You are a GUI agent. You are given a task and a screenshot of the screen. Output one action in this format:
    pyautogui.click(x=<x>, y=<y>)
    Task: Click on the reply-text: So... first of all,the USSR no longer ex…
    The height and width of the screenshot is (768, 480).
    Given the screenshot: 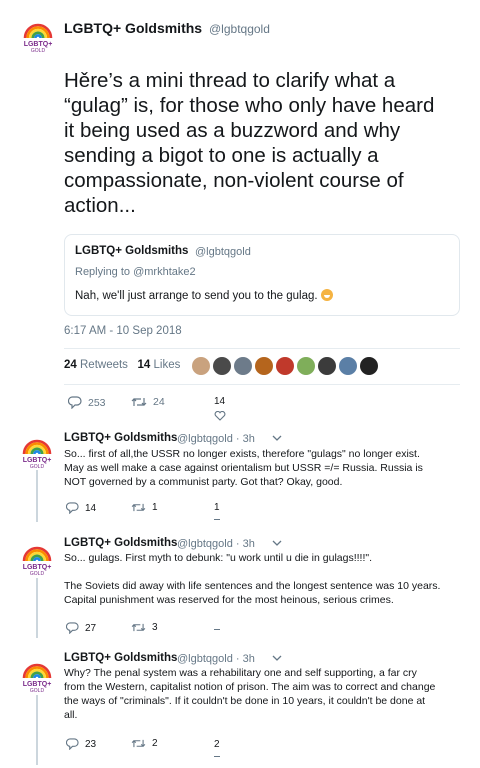 What is the action you would take?
    pyautogui.click(x=260, y=468)
    